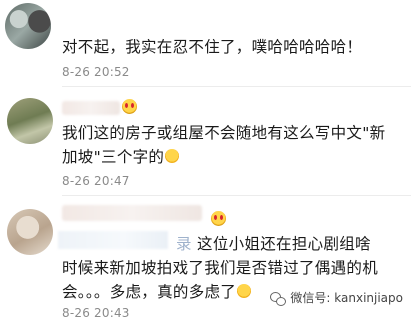 This screenshot has width=411, height=320. Describe the element at coordinates (284, 244) in the screenshot. I see `comment-line: 这位小姐还在担心剧组啥` at that location.